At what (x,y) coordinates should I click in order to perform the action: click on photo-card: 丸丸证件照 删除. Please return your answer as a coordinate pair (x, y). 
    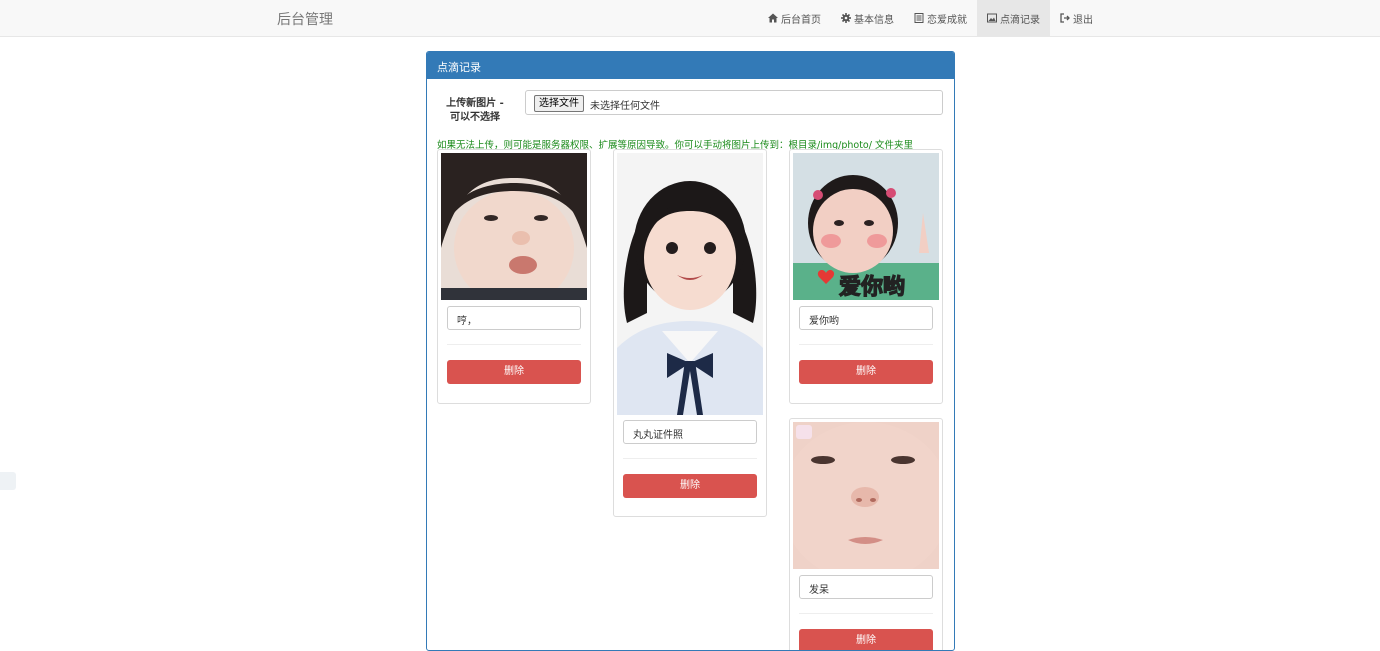
    Looking at the image, I should click on (690, 333).